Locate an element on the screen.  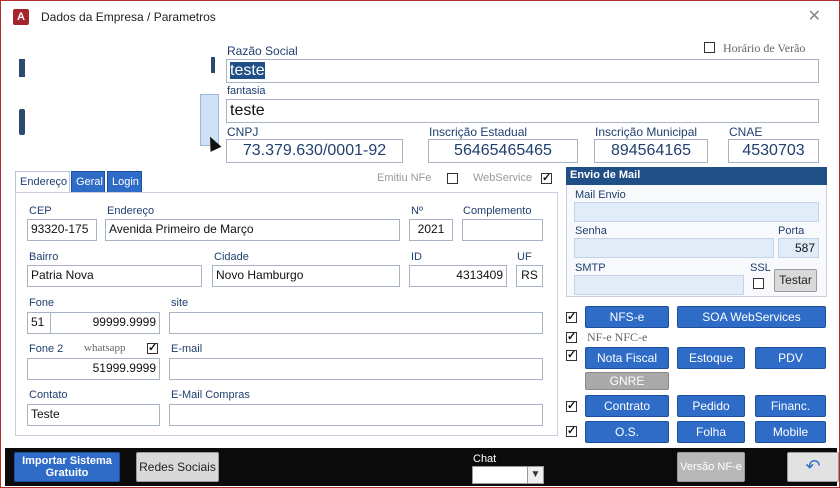
mail-envio-field is located at coordinates (696, 212).